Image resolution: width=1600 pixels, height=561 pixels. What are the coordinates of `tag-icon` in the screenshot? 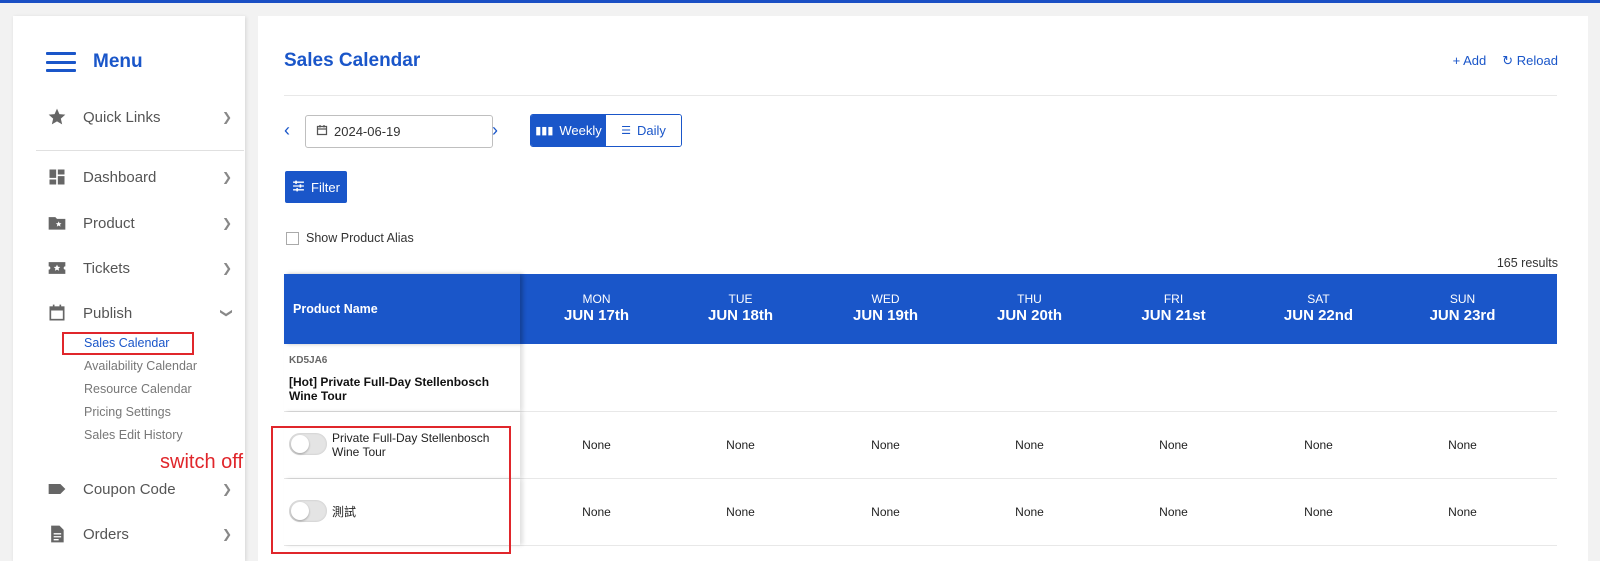 It's located at (57, 489).